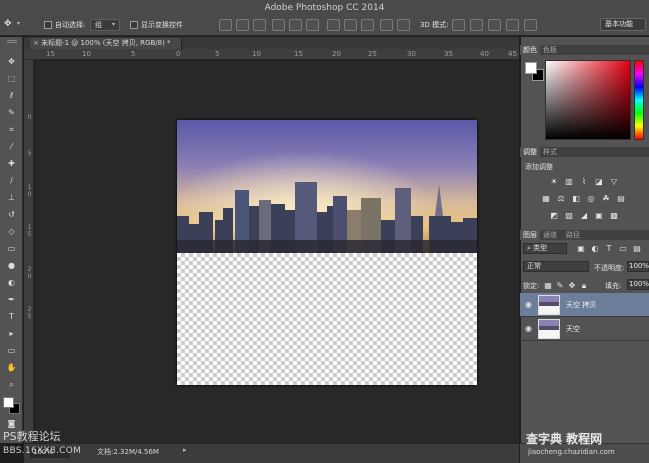  I want to click on layer-name: 天空 拷贝, so click(581, 305).